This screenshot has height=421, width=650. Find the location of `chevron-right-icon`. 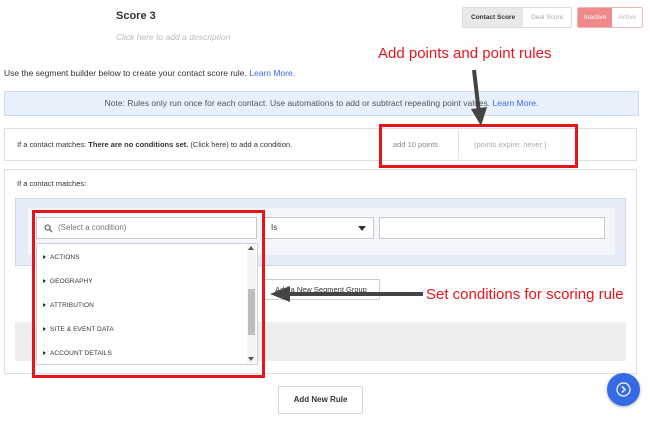

chevron-right-icon is located at coordinates (623, 389).